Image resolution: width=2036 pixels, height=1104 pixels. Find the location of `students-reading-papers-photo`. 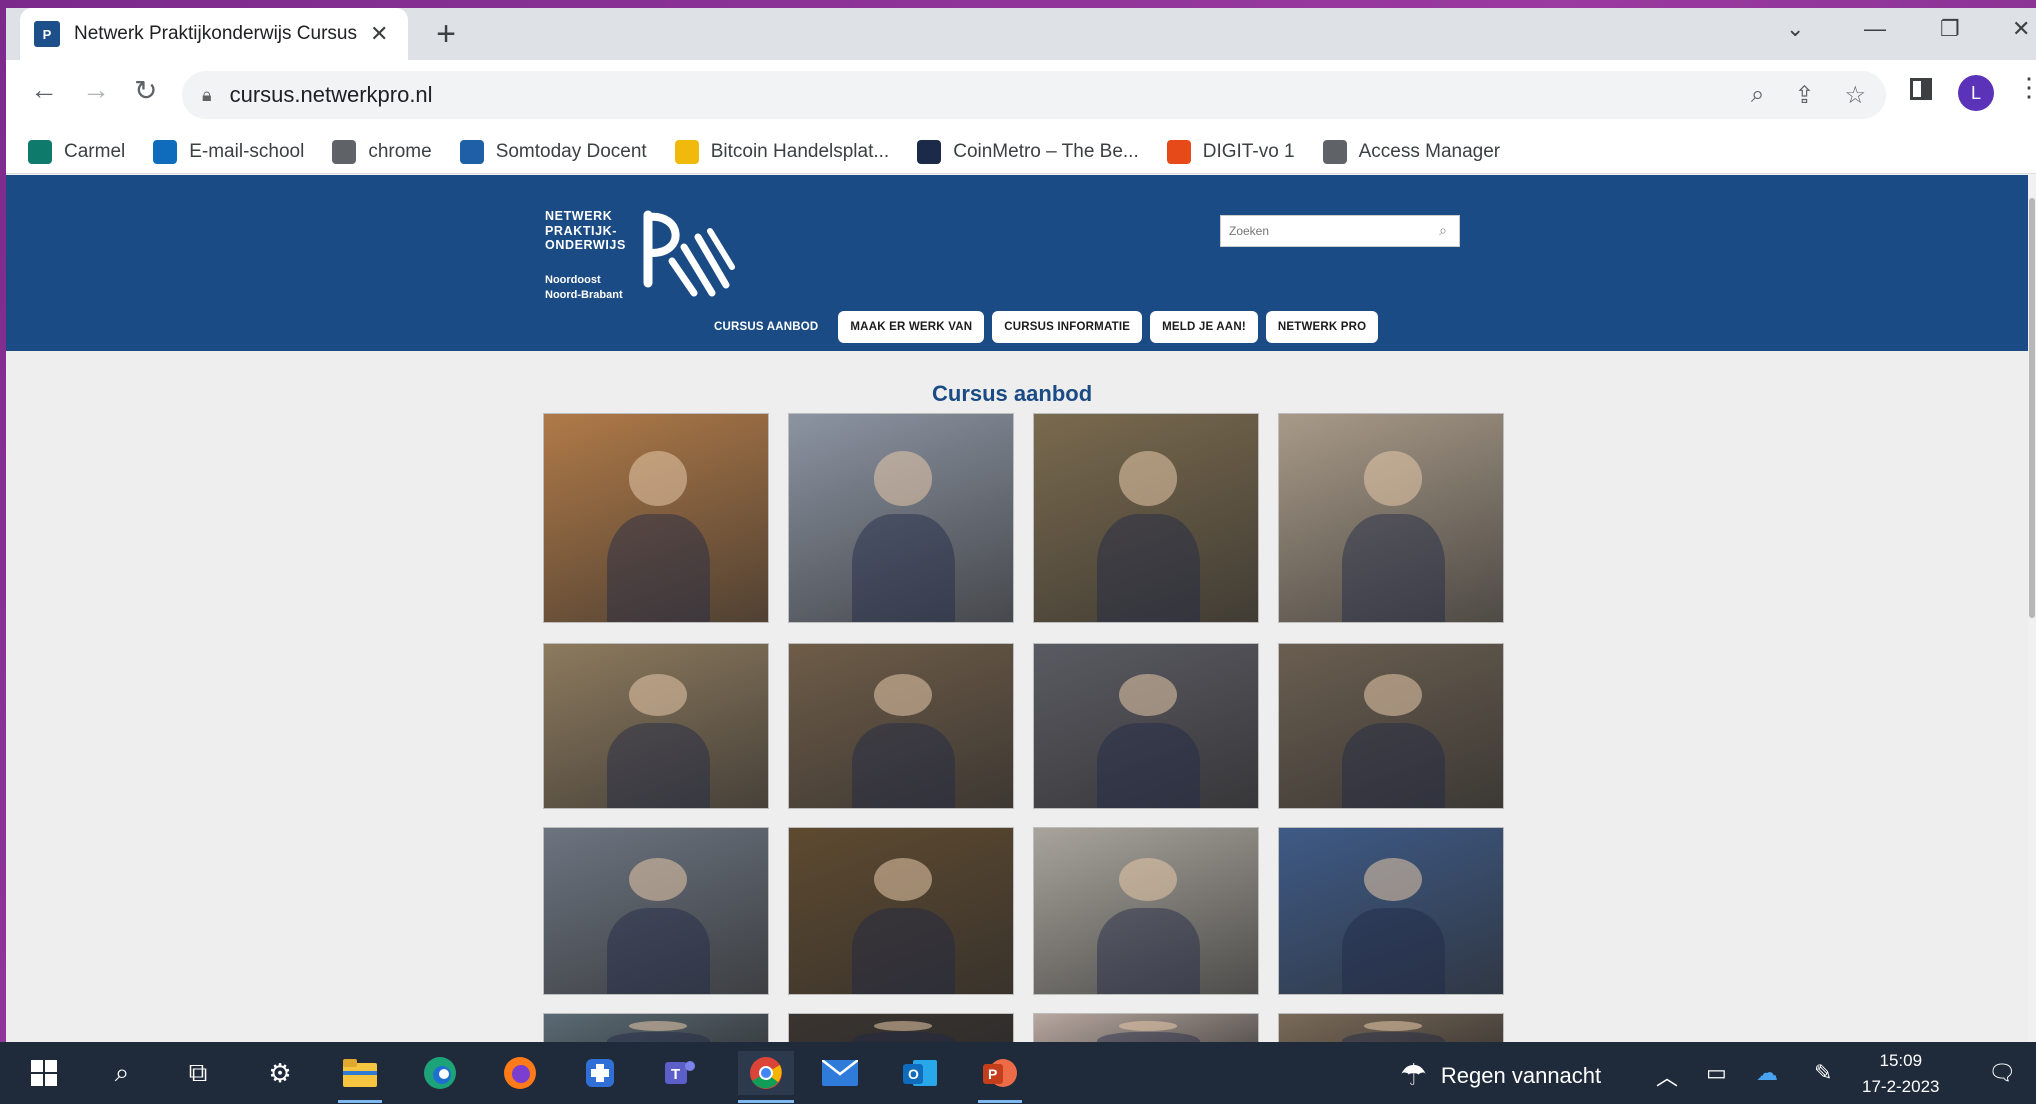

students-reading-papers-photo is located at coordinates (901, 518).